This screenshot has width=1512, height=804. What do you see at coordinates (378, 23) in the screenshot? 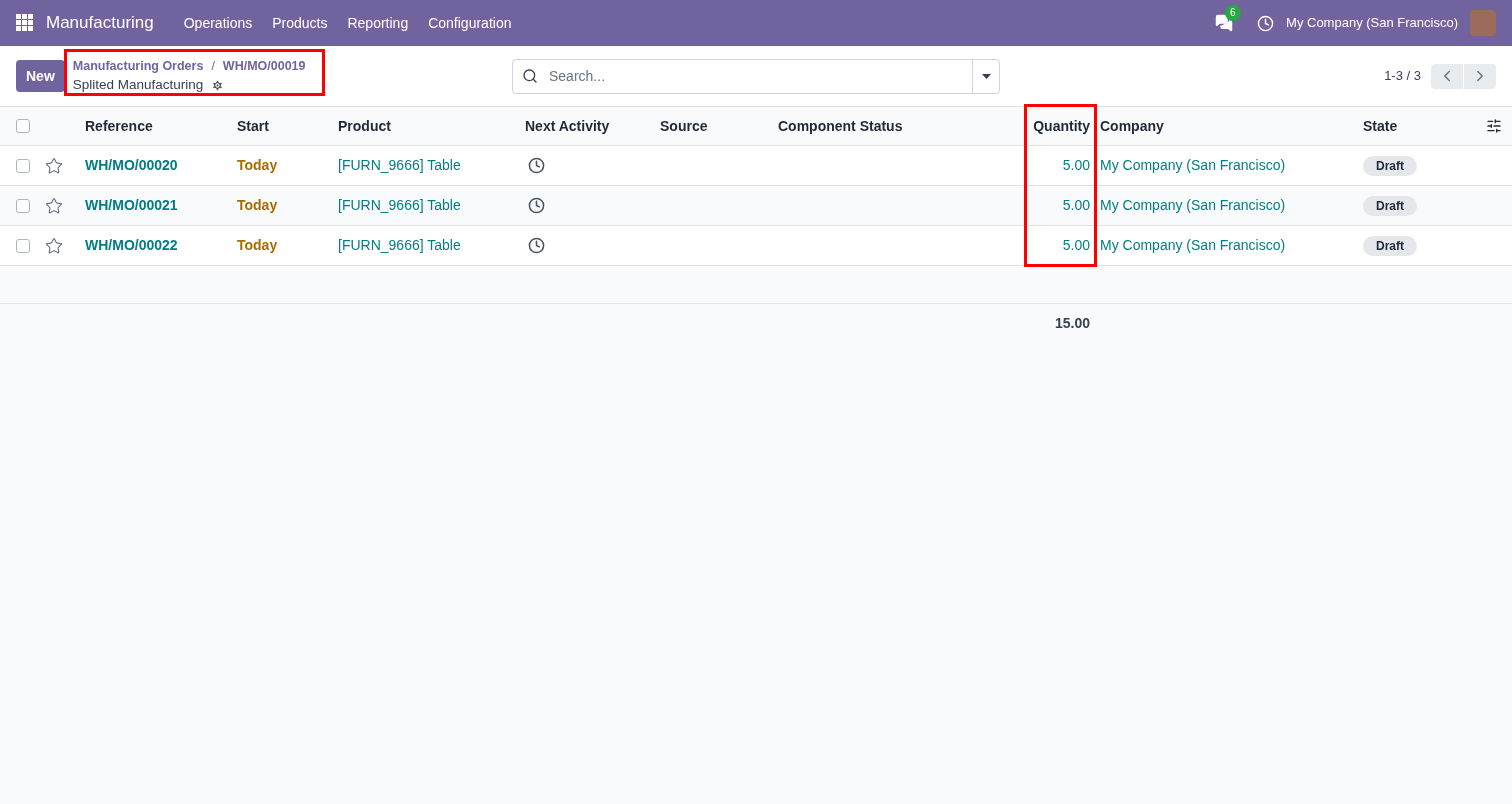
I see `menu-item: Reporting` at bounding box center [378, 23].